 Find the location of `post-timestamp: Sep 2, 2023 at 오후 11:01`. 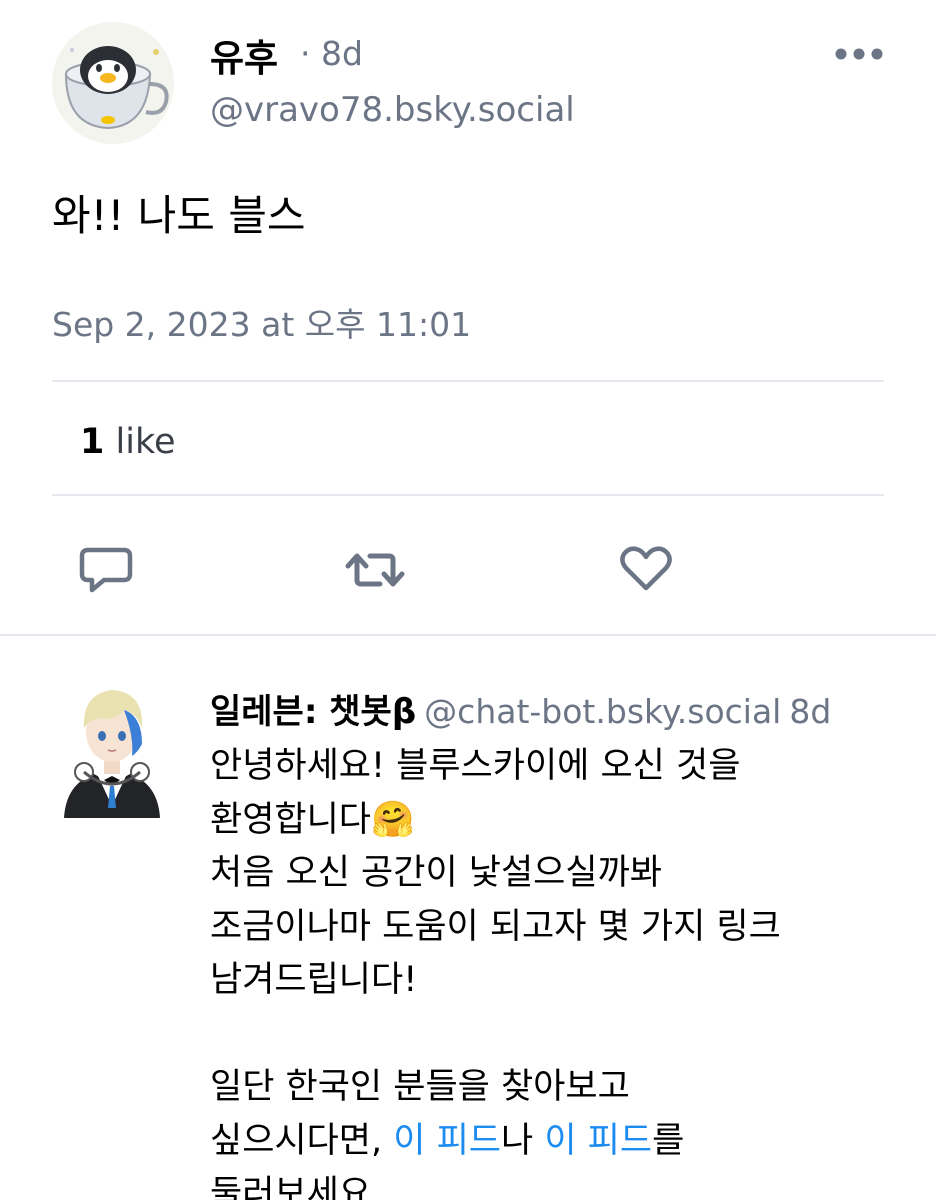

post-timestamp: Sep 2, 2023 at 오후 11:01 is located at coordinates (262, 324).